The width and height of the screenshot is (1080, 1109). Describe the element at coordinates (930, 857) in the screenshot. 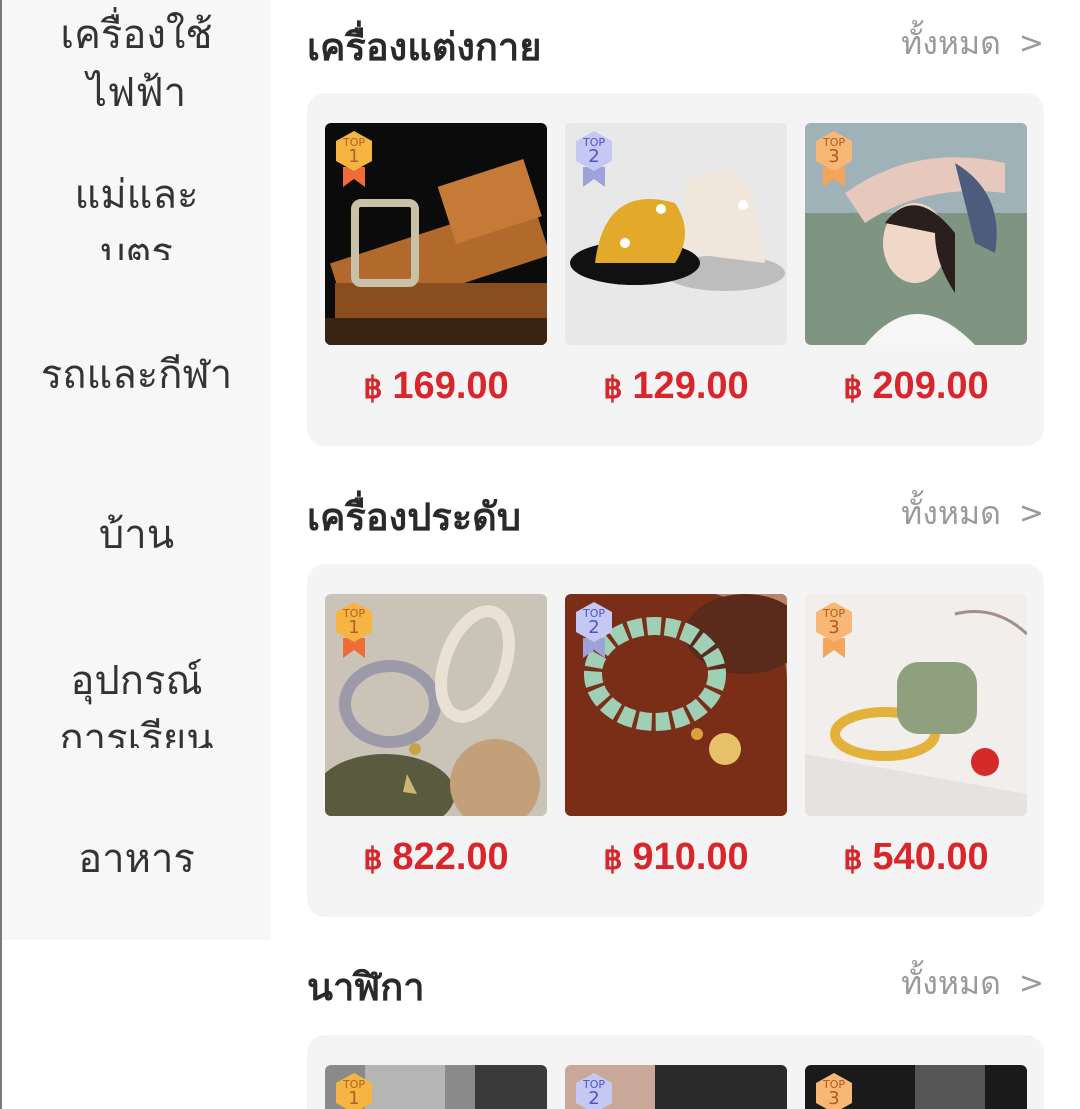

I see `price-value: 540.00` at that location.